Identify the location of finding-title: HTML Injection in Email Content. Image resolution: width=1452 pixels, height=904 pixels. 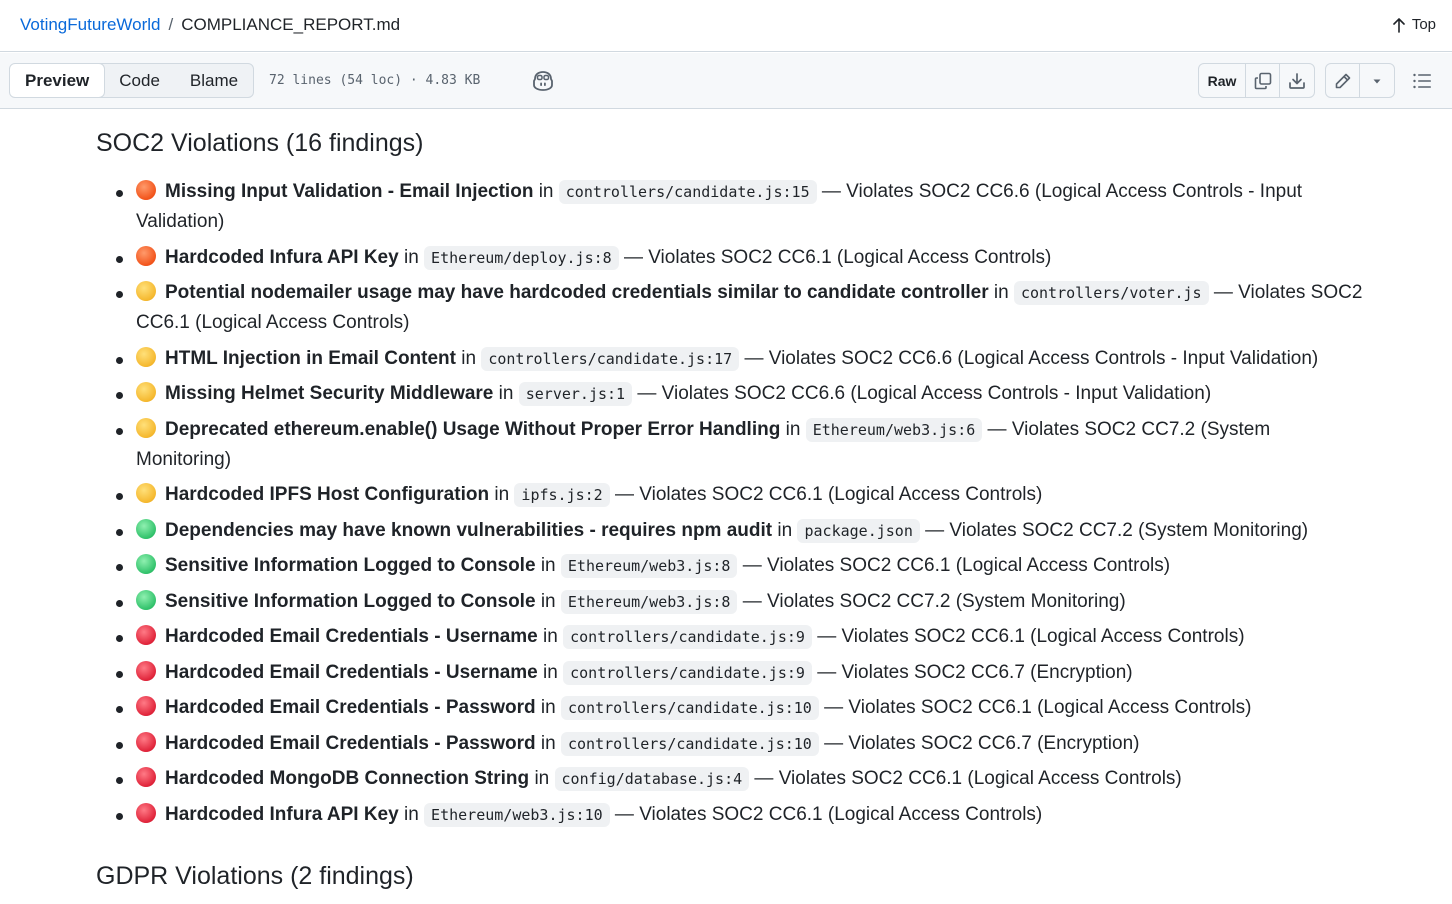
(310, 358).